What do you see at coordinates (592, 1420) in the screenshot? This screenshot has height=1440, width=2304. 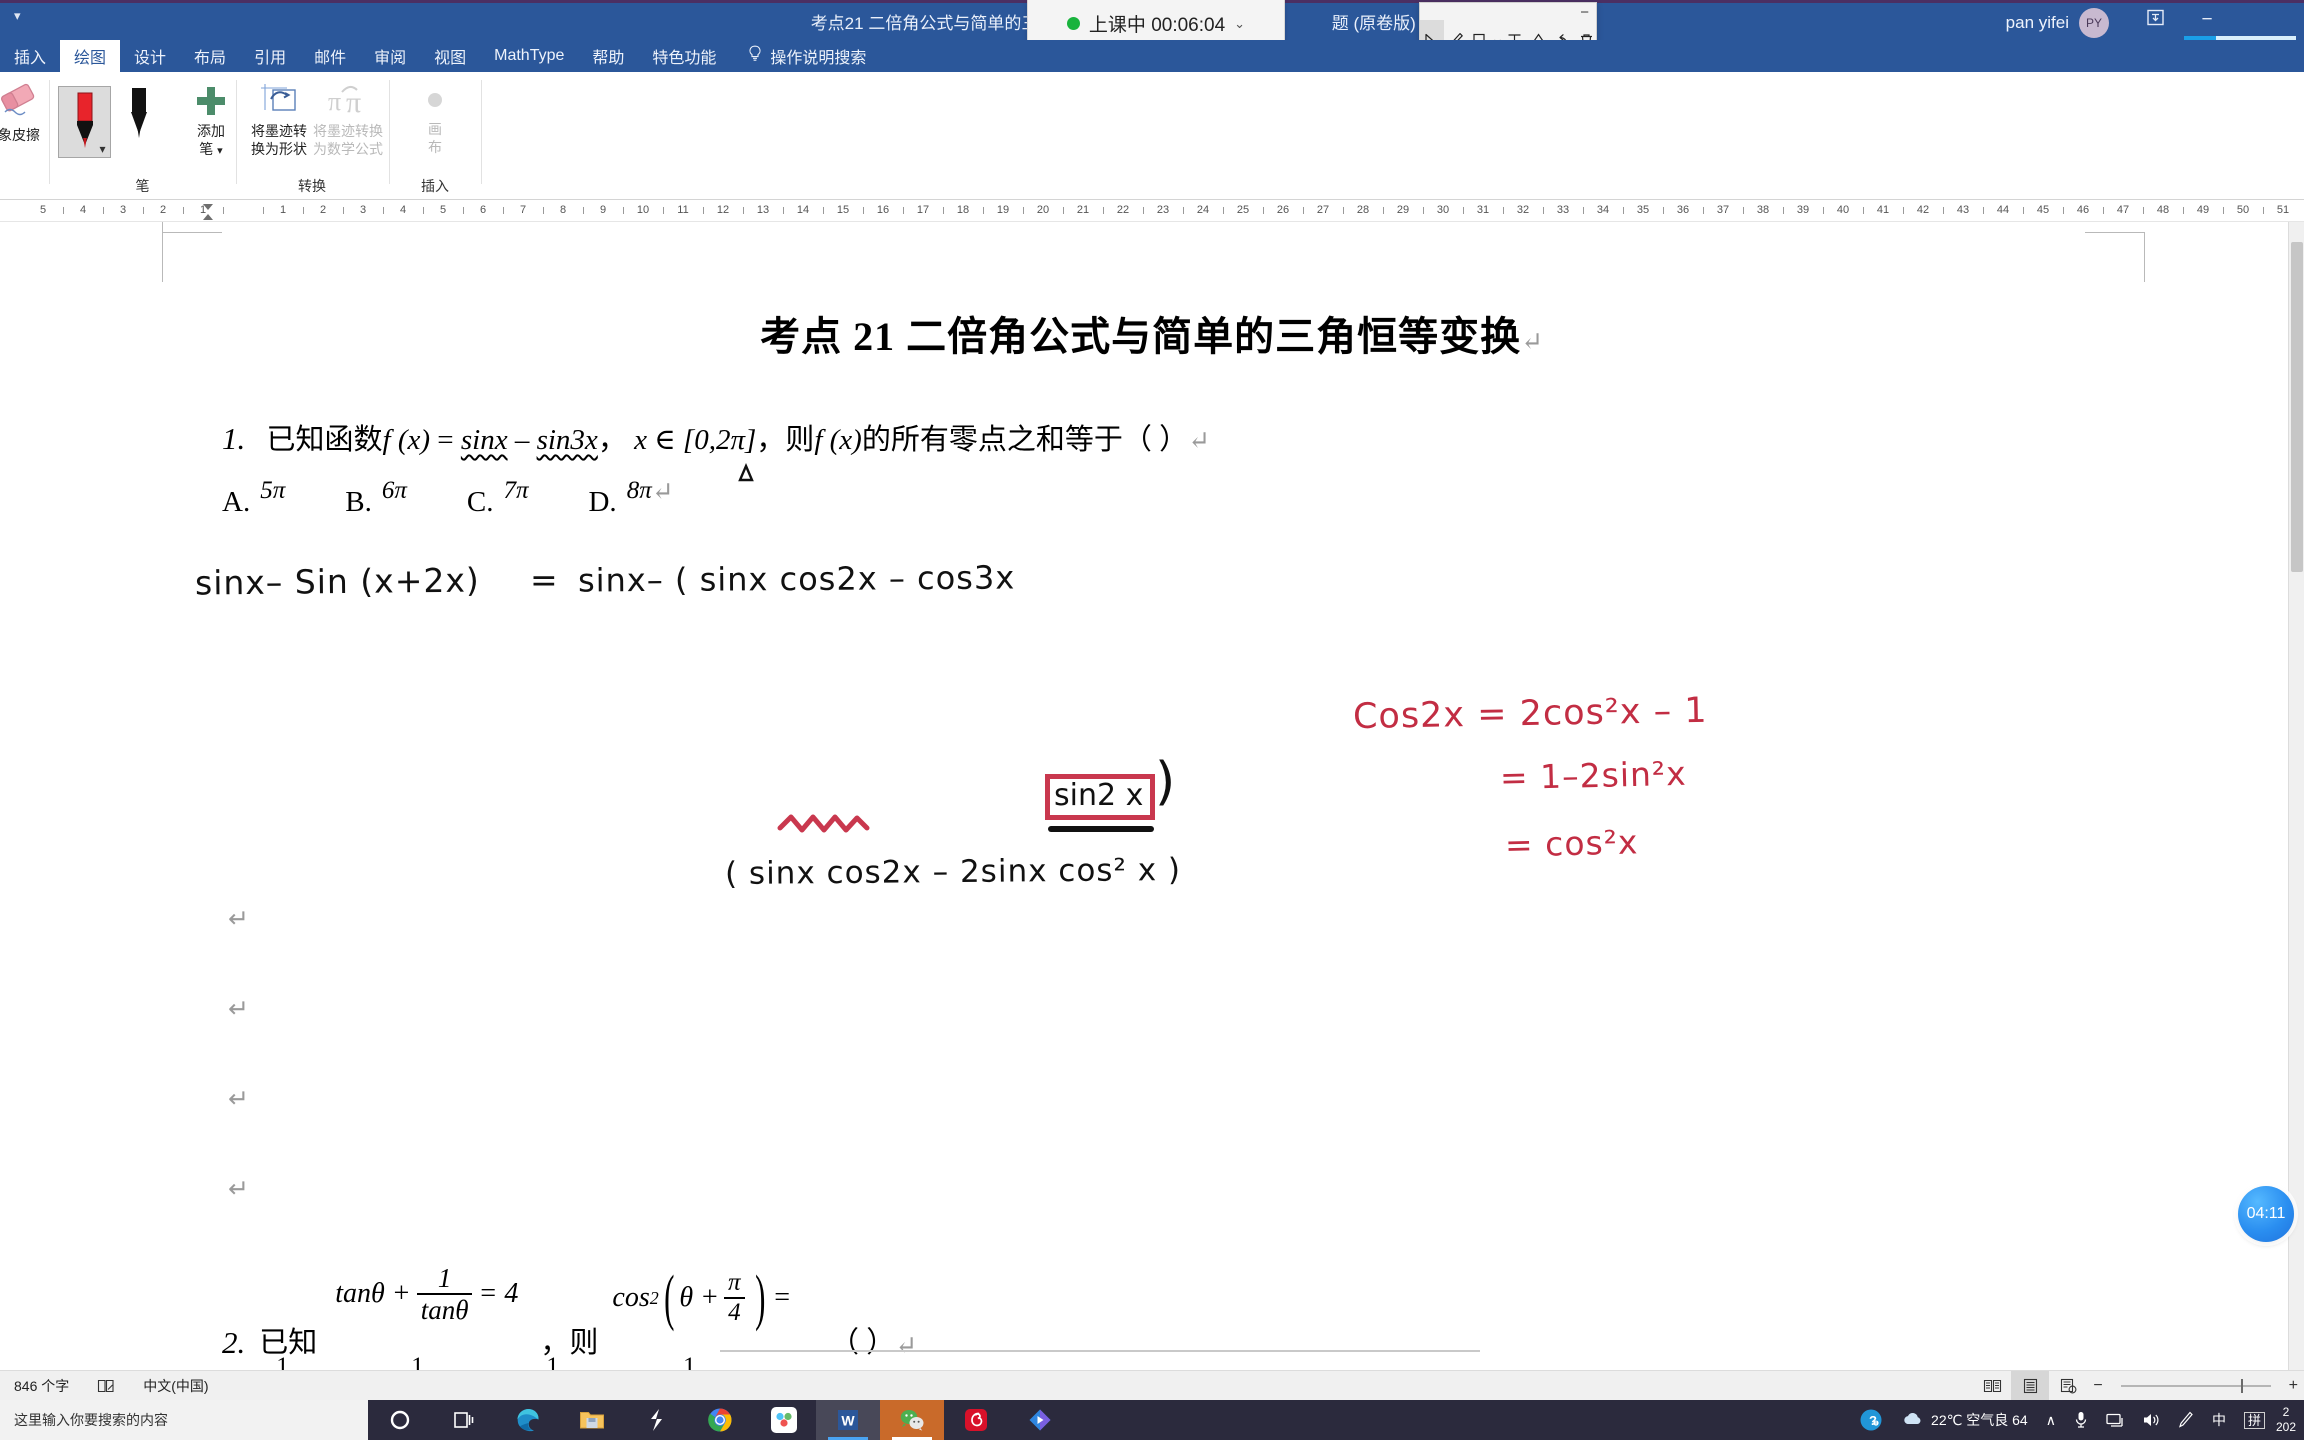 I see `file-explorer-icon` at bounding box center [592, 1420].